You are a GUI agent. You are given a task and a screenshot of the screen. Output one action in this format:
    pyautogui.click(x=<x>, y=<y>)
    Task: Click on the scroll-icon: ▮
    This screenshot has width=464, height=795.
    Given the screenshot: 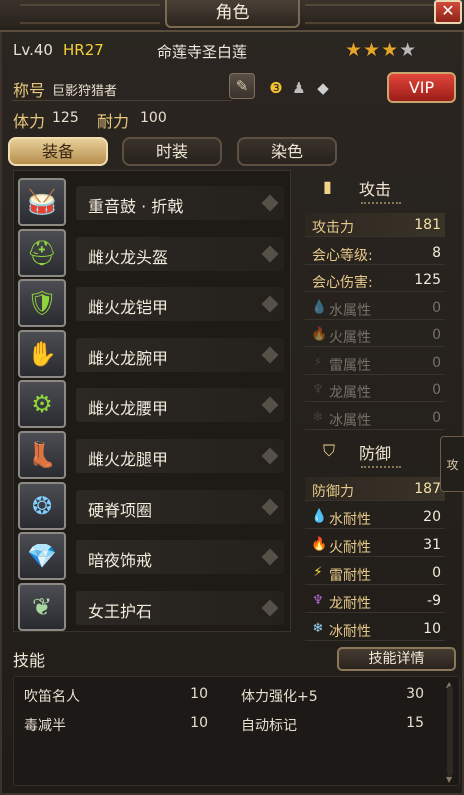 What is the action you would take?
    pyautogui.click(x=327, y=186)
    